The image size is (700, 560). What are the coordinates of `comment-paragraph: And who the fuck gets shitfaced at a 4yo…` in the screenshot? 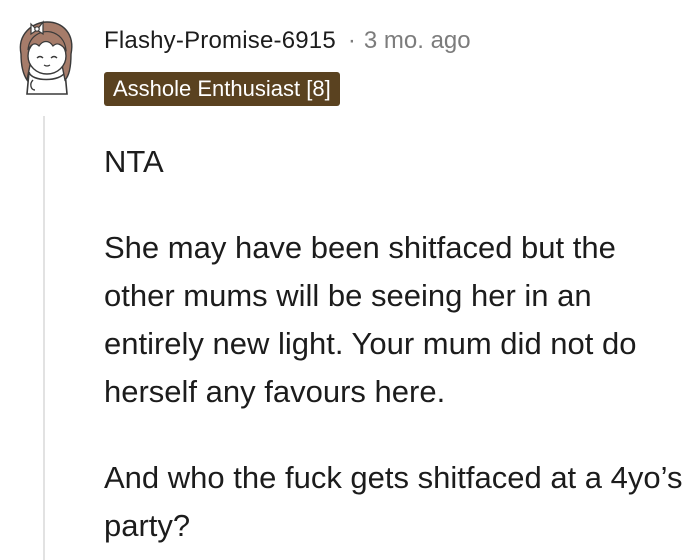 It's located at (393, 501).